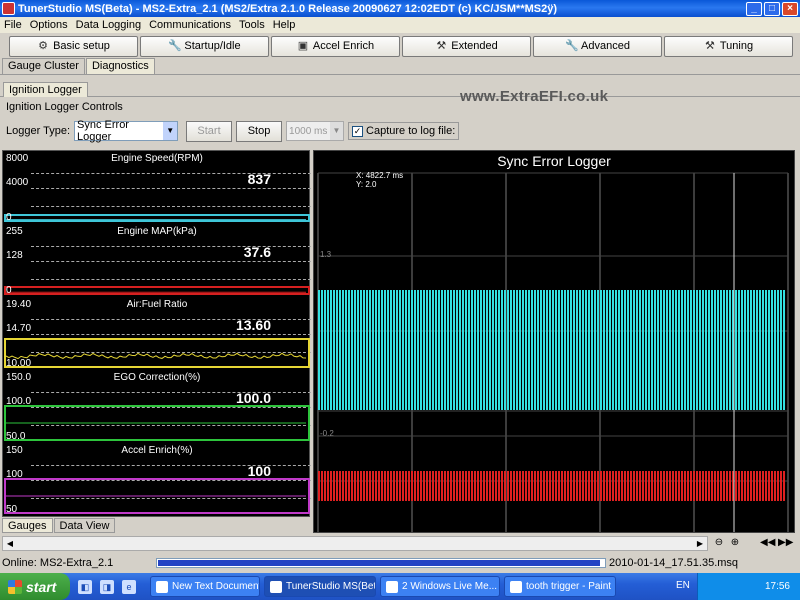 The image size is (800, 600). What do you see at coordinates (335, 46) in the screenshot?
I see `accel-enrich-button: ▣ Accel Enrich` at bounding box center [335, 46].